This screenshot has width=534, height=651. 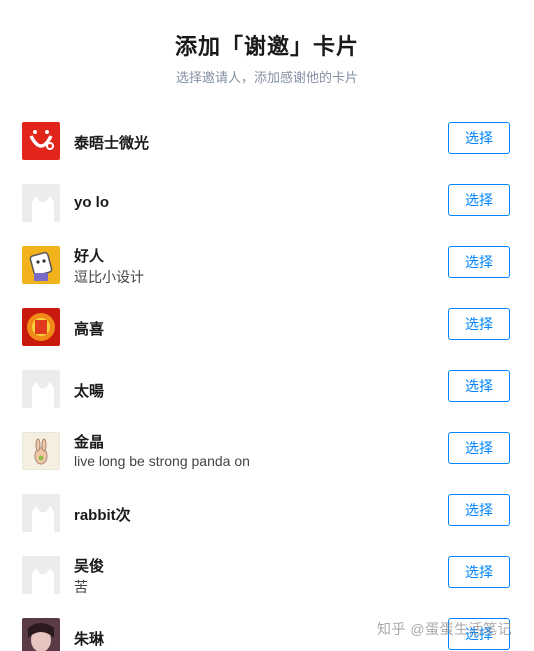 What do you see at coordinates (267, 263) in the screenshot?
I see `inviter-row: 好人 逗比小设计 选择` at bounding box center [267, 263].